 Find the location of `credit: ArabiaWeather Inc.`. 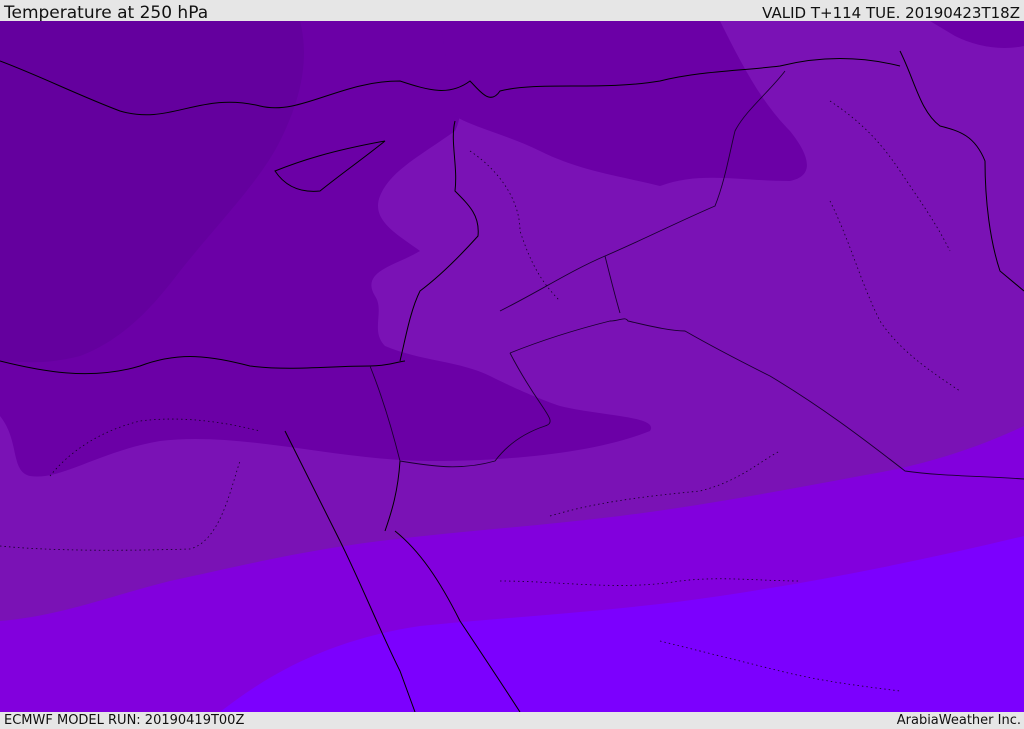

credit: ArabiaWeather Inc. is located at coordinates (958, 720).